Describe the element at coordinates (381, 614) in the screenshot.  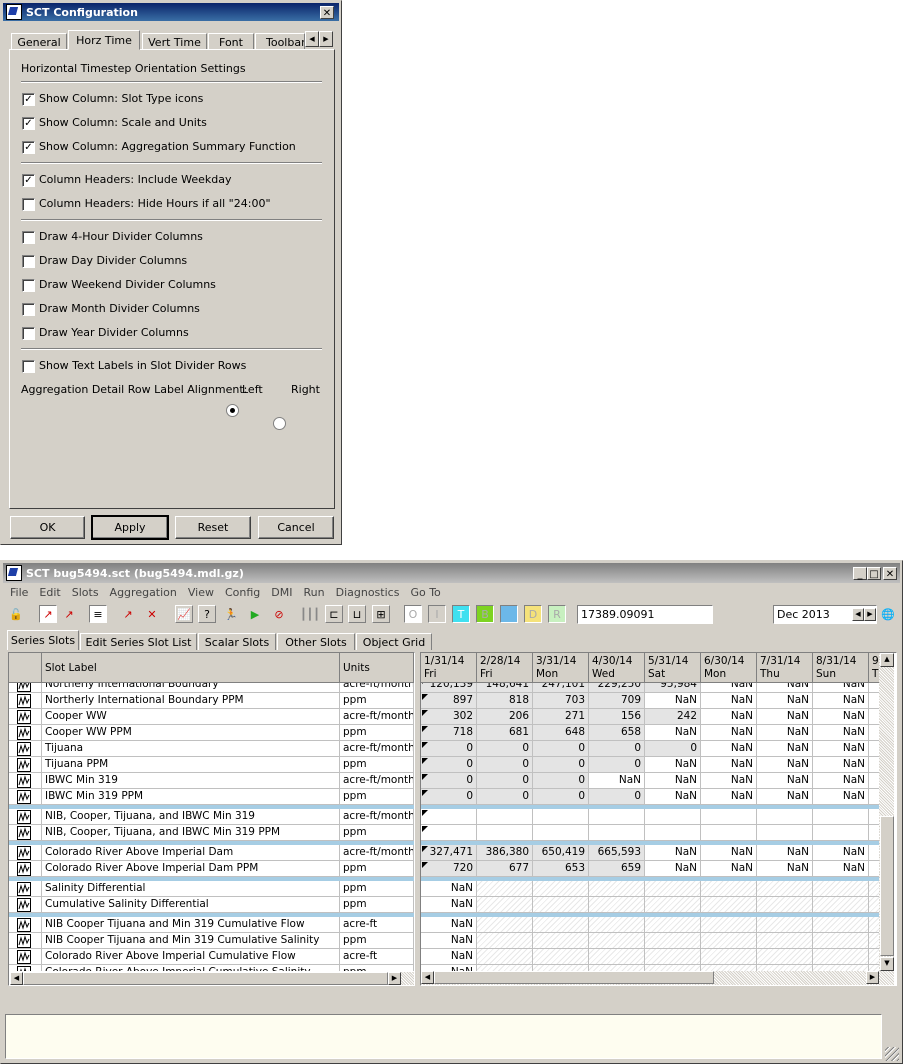
I see `fit-icon: ⊞` at that location.